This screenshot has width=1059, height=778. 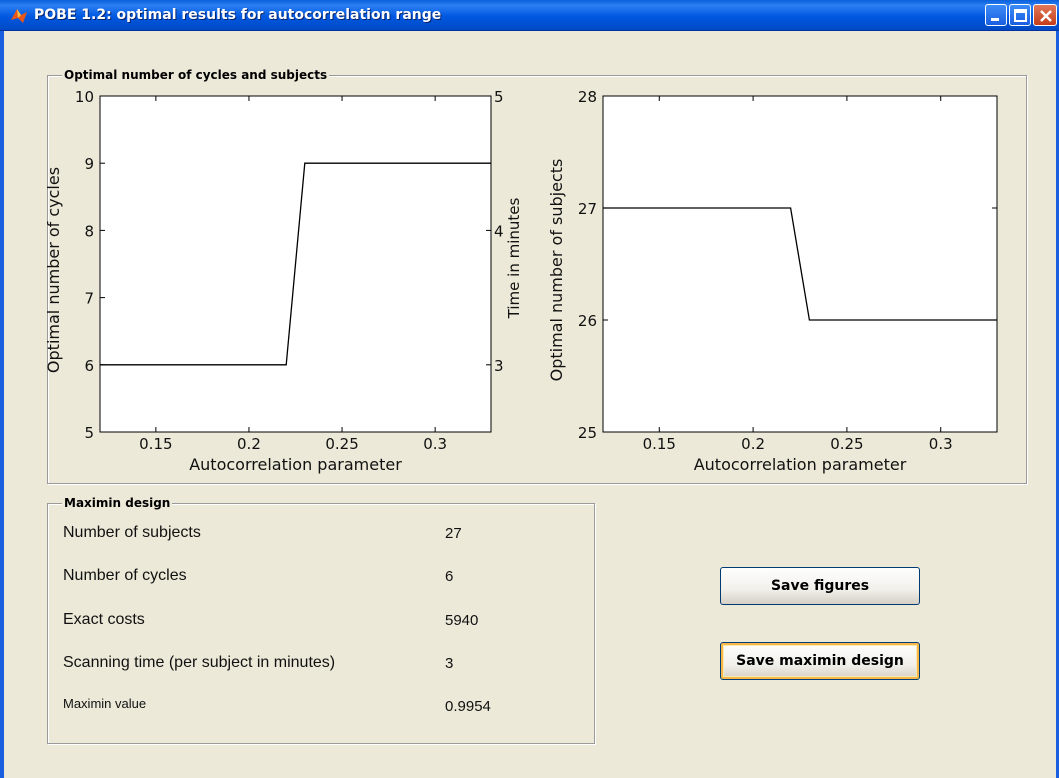 I want to click on plots-group-title: Optimal number of cycles and subjects, so click(x=196, y=75).